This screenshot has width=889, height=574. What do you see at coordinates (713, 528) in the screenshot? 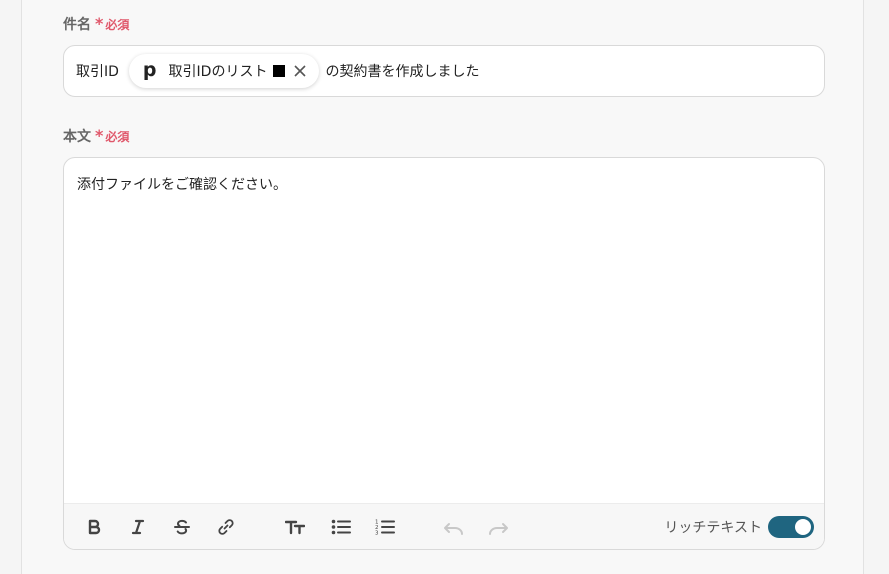
I see `rich-text-label: リッチテキスト` at bounding box center [713, 528].